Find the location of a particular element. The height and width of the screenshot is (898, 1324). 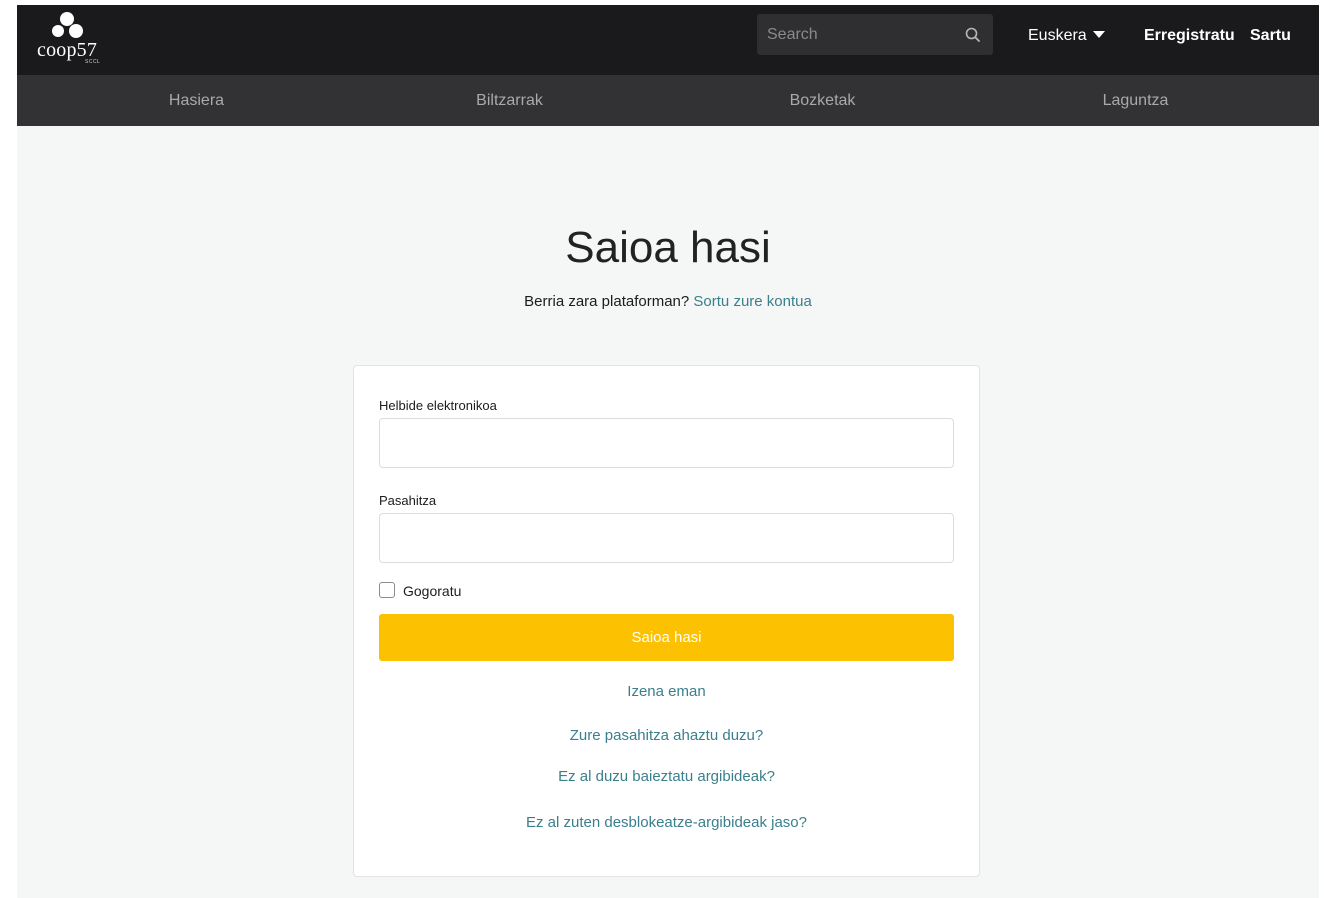

nav-item-home: Hasiera is located at coordinates (196, 100).